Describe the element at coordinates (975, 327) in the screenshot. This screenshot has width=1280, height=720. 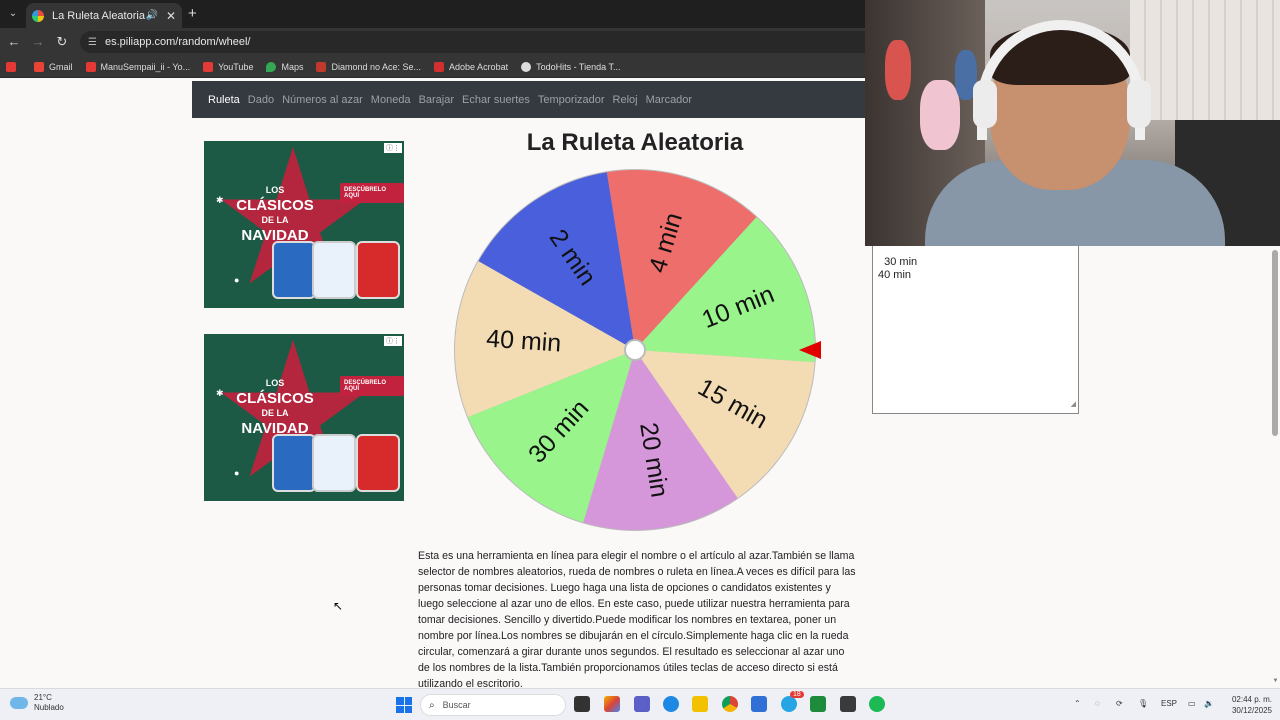
I see `names-textarea: 30 min 40 min ◢` at that location.